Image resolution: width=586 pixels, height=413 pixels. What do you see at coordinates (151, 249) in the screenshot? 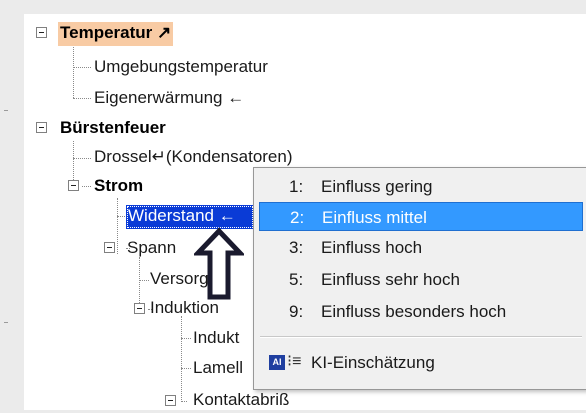
I see `tree-node-spannung: Spann` at bounding box center [151, 249].